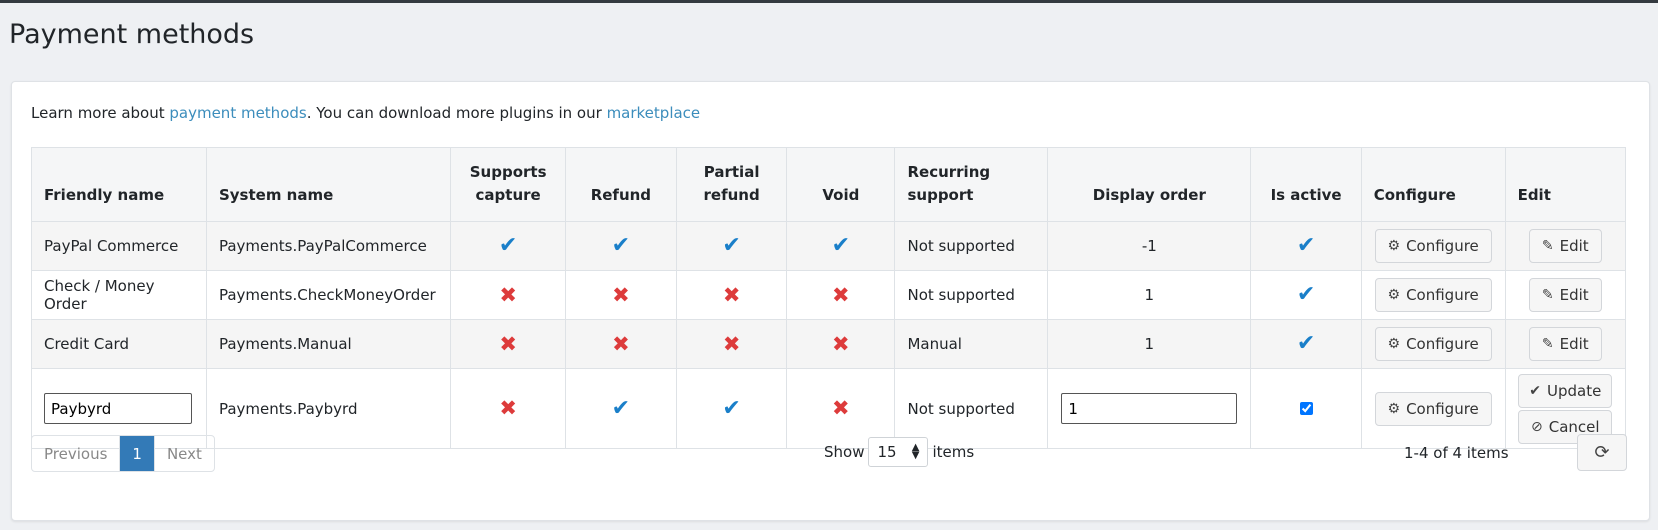 The height and width of the screenshot is (530, 1658). I want to click on system-name-cell: Payments.CheckMoneyOrder, so click(328, 295).